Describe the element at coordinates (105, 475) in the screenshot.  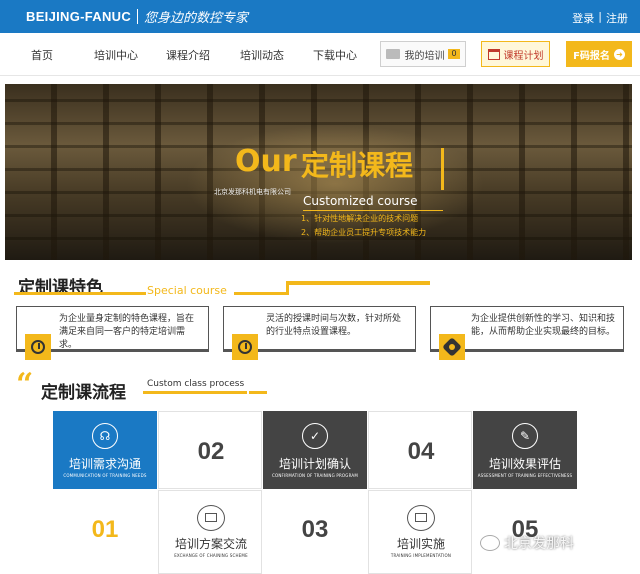
I see `step-sub: COMMUNICATION OF TRAINING NEEDS` at that location.